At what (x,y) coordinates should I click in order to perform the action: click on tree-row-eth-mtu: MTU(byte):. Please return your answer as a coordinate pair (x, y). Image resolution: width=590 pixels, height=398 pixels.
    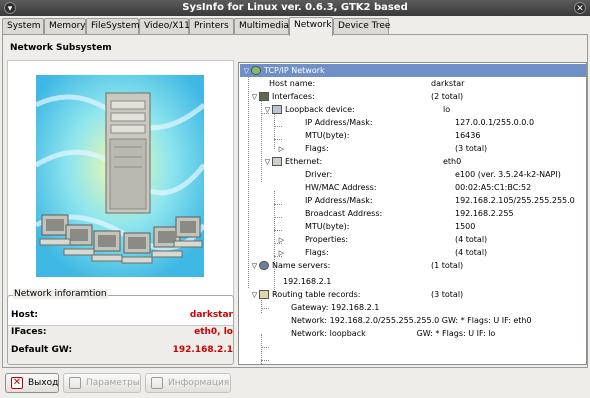
    Looking at the image, I should click on (327, 226).